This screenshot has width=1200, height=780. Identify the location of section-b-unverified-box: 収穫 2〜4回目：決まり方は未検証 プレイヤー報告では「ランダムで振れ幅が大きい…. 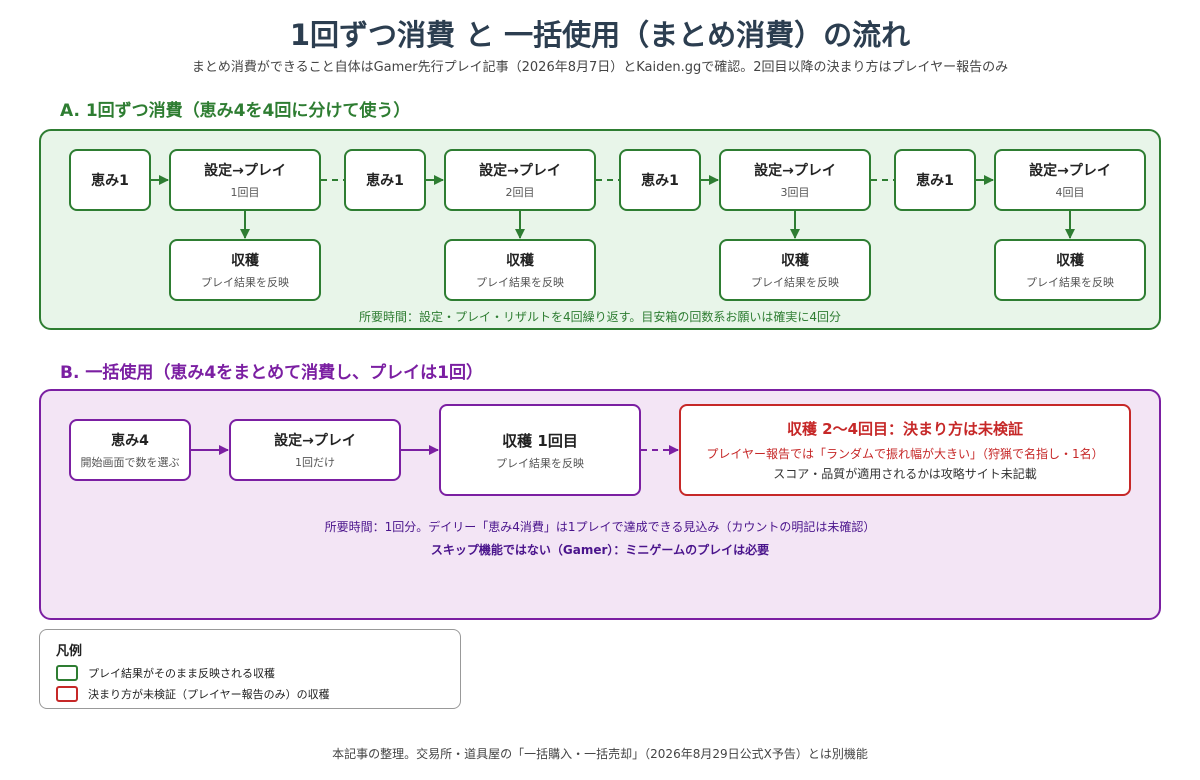
(905, 450).